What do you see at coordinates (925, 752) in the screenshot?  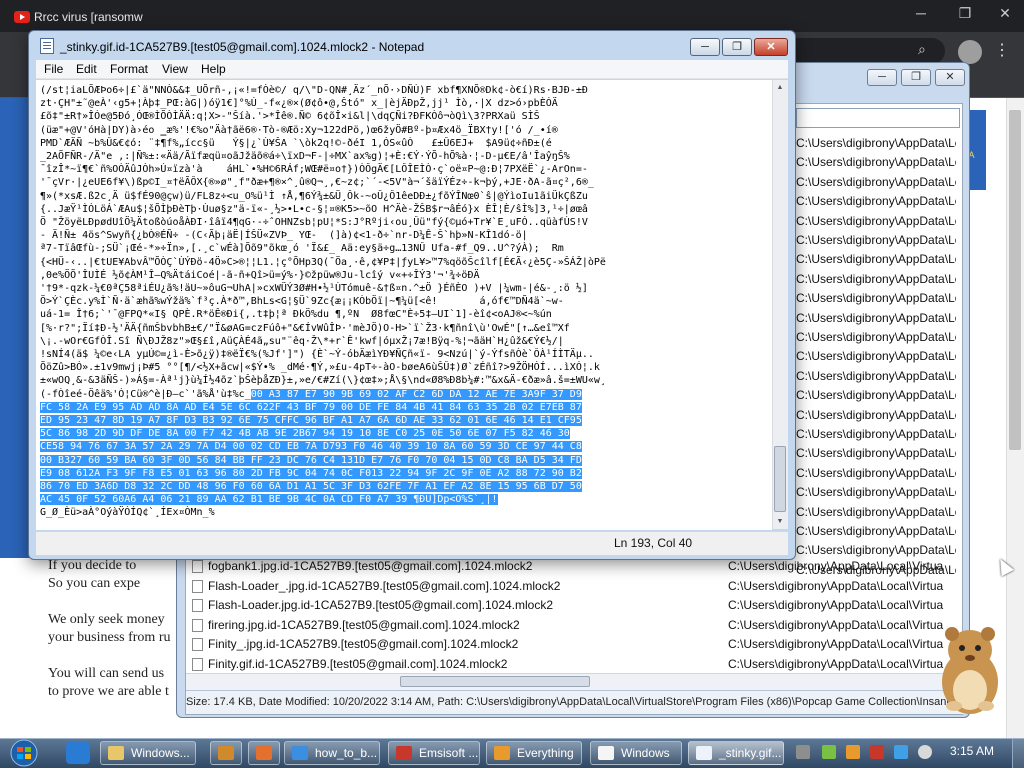 I see `volume-icon` at bounding box center [925, 752].